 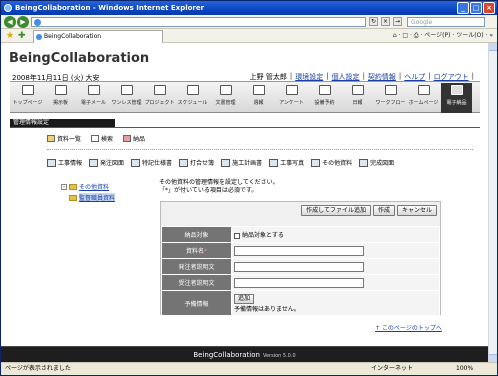 I want to click on maximize-button: □, so click(x=476, y=8).